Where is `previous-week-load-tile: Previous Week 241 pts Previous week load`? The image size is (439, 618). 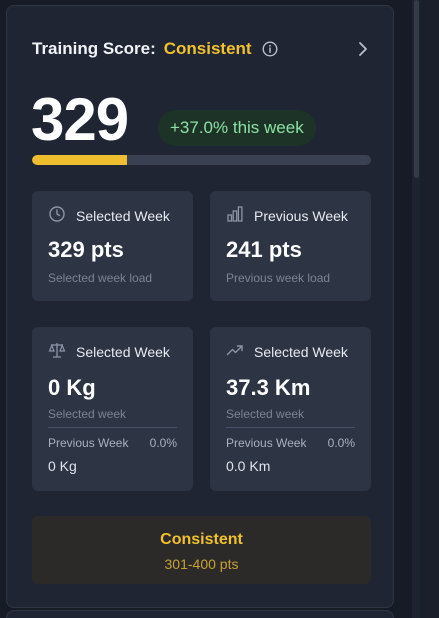 previous-week-load-tile: Previous Week 241 pts Previous week load is located at coordinates (290, 246).